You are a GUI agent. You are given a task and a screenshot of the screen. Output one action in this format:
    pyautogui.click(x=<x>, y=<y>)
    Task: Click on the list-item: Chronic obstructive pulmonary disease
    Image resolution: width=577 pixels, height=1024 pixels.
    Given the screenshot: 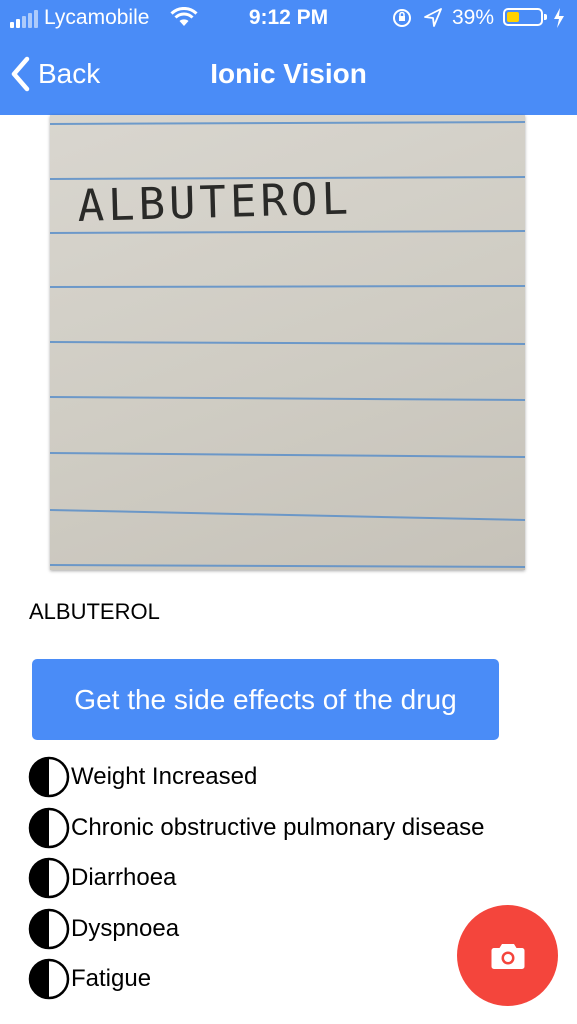 What is the action you would take?
    pyautogui.click(x=256, y=828)
    